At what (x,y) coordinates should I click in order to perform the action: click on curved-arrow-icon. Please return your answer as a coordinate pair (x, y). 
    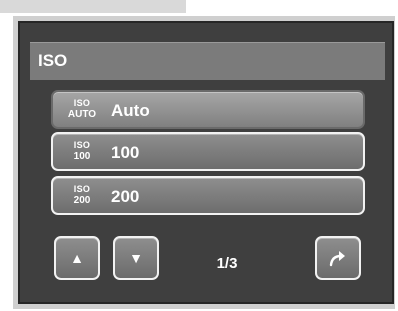
    Looking at the image, I should click on (337, 259).